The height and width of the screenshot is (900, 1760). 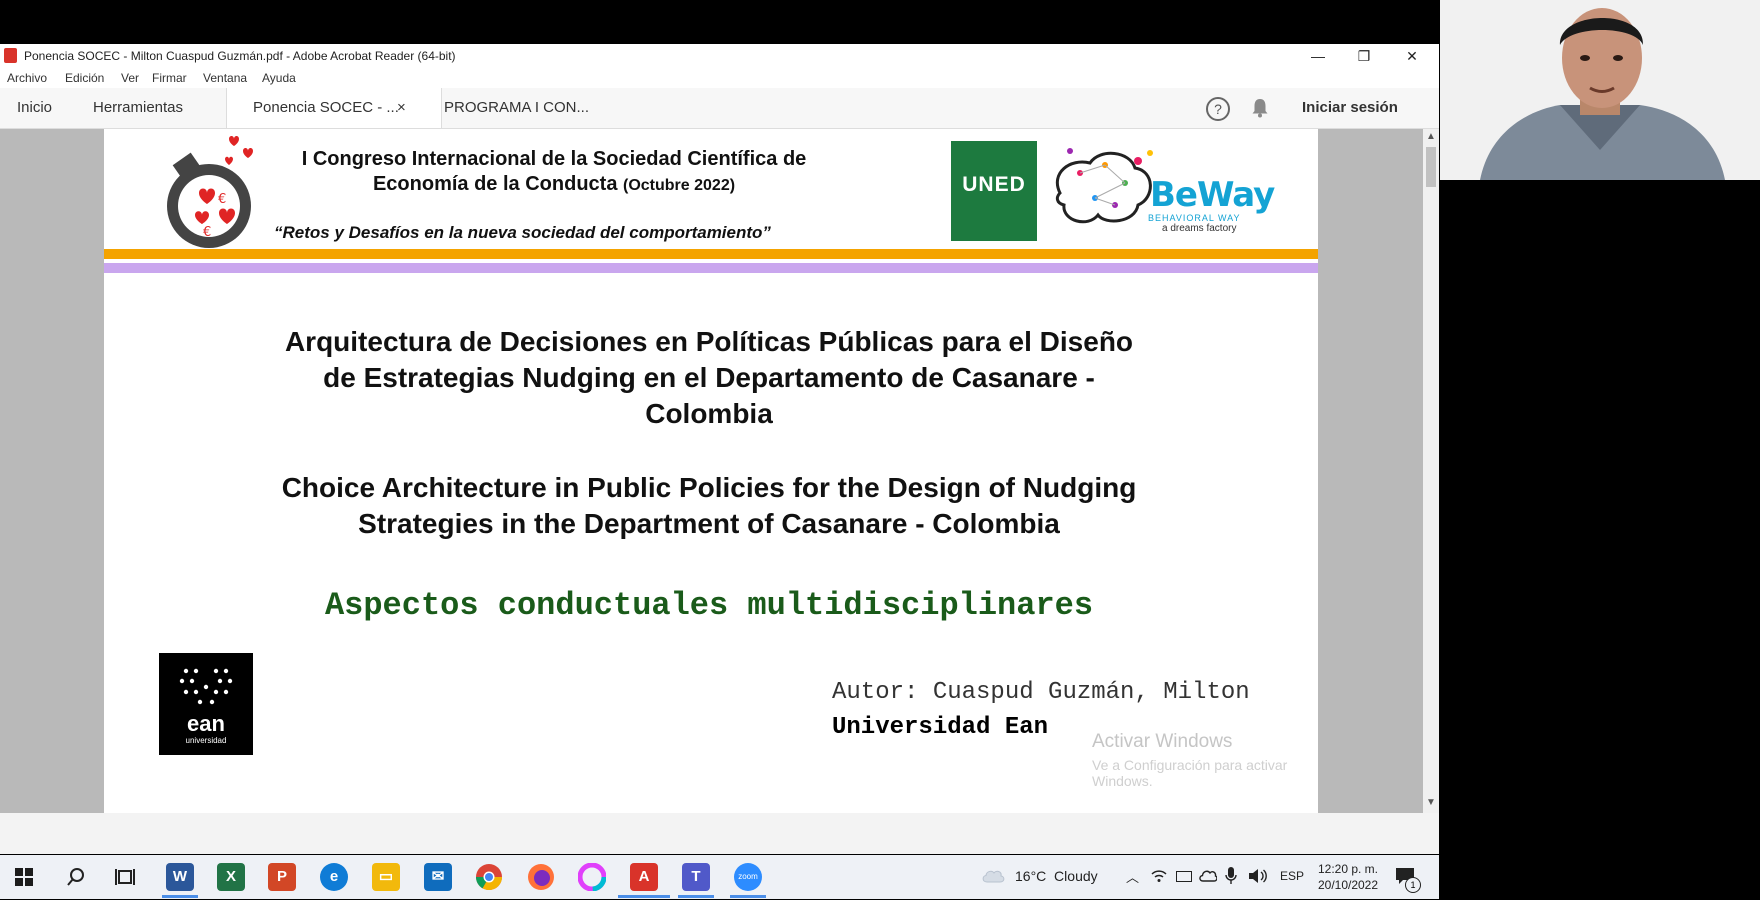 What do you see at coordinates (1218, 109) in the screenshot?
I see `help-icon: ?` at bounding box center [1218, 109].